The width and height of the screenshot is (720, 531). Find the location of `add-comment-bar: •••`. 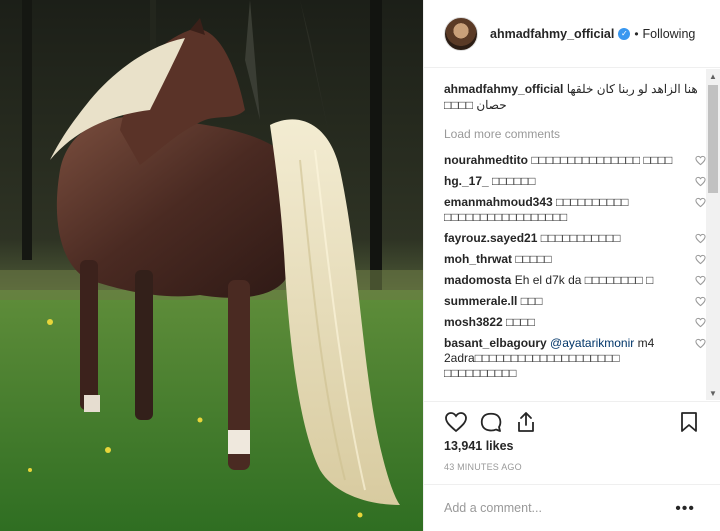

add-comment-bar: ••• is located at coordinates (572, 507).